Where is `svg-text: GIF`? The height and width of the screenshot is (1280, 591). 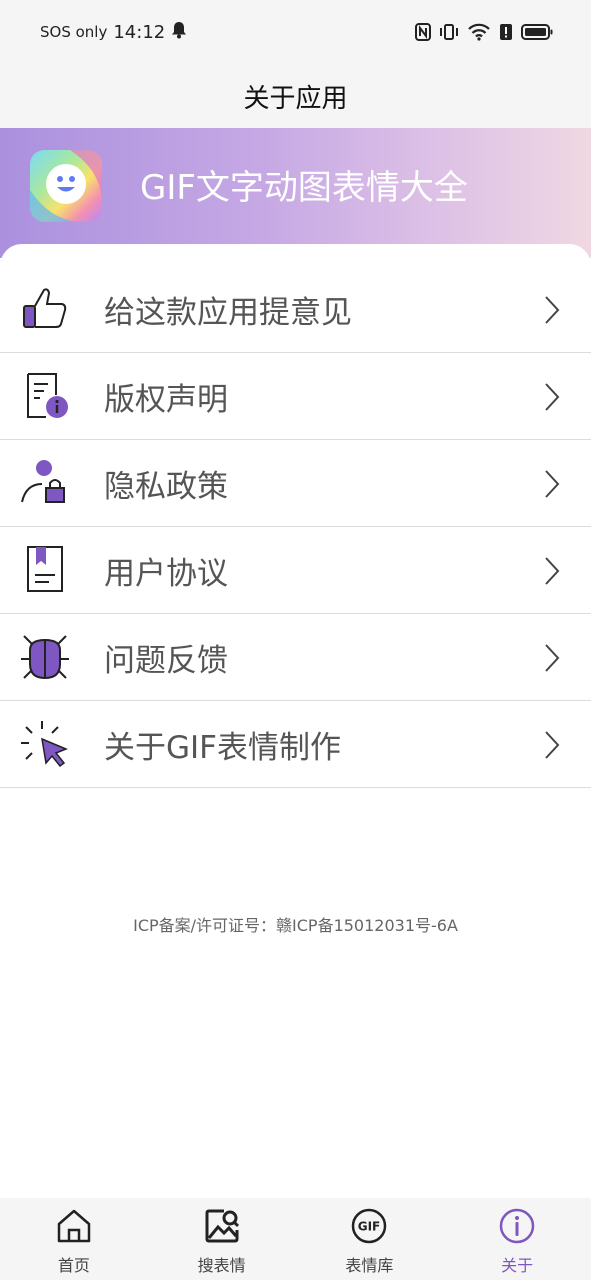
svg-text: GIF is located at coordinates (369, 1227).